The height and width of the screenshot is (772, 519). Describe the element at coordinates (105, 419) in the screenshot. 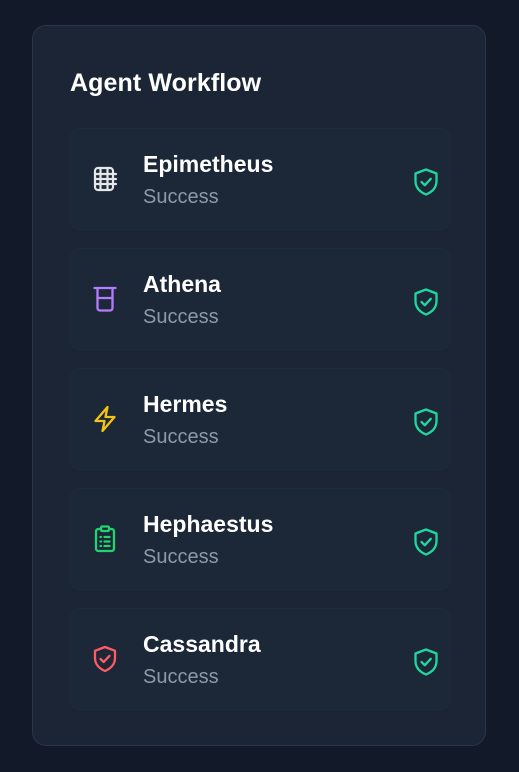

I see `lightning-bolt-icon` at that location.